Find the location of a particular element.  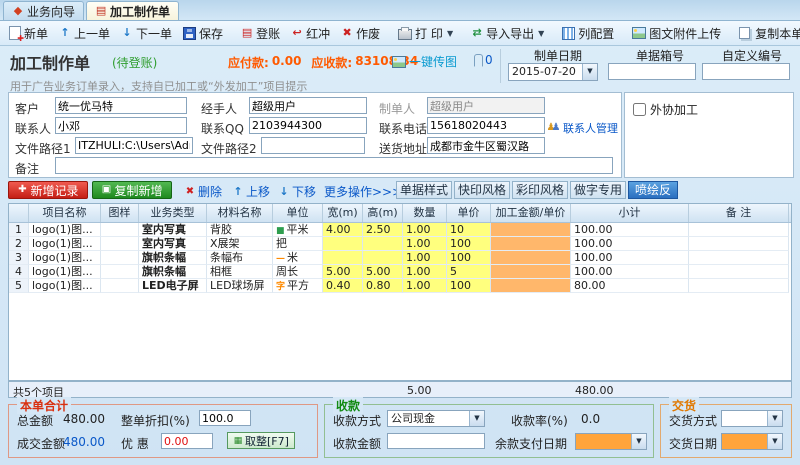

table-row: 2 logo(1)图... 室内写真 X展架把 1.00 100 100.00 is located at coordinates (400, 244).